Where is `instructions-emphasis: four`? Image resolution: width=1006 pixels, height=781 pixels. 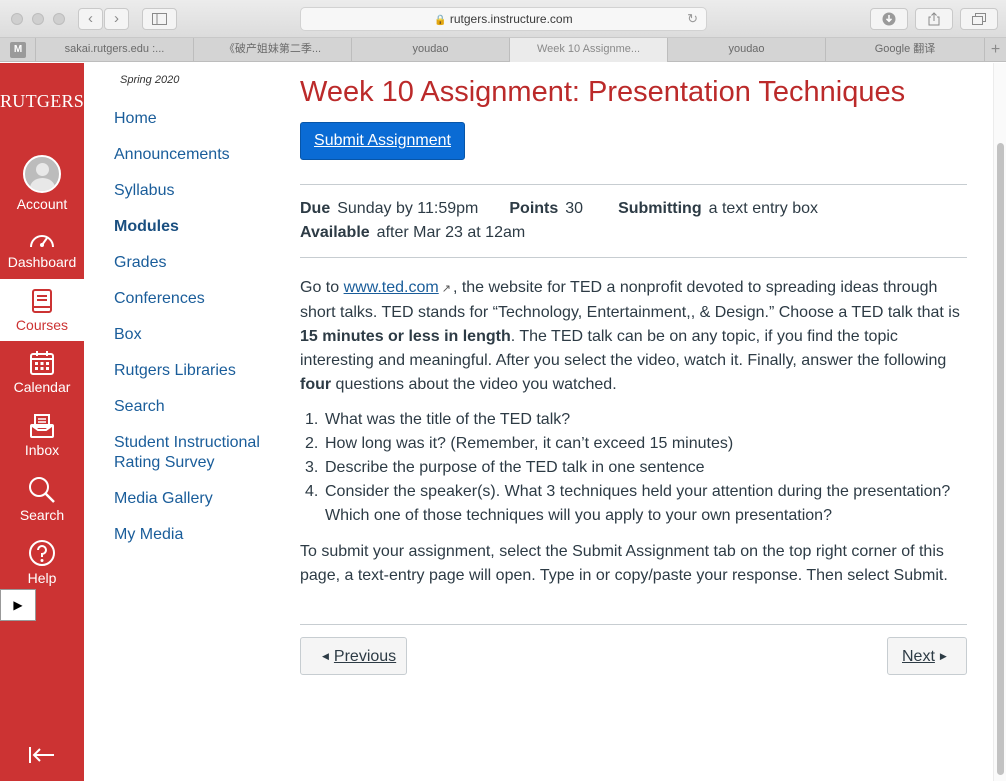
instructions-emphasis: four is located at coordinates (316, 384).